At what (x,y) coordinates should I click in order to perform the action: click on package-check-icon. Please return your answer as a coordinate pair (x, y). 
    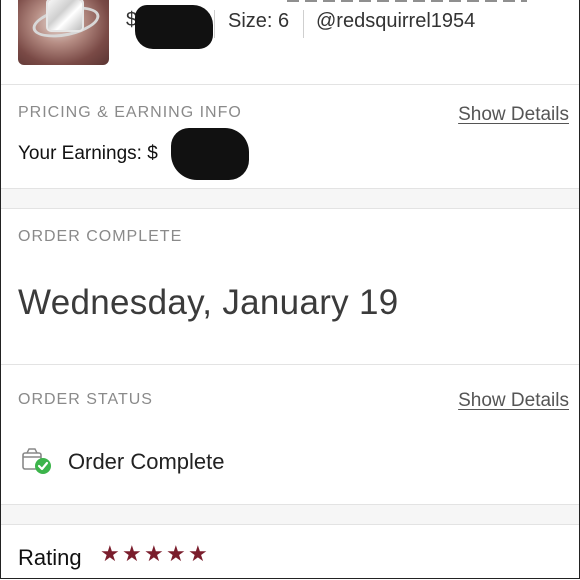
    Looking at the image, I should click on (36, 461).